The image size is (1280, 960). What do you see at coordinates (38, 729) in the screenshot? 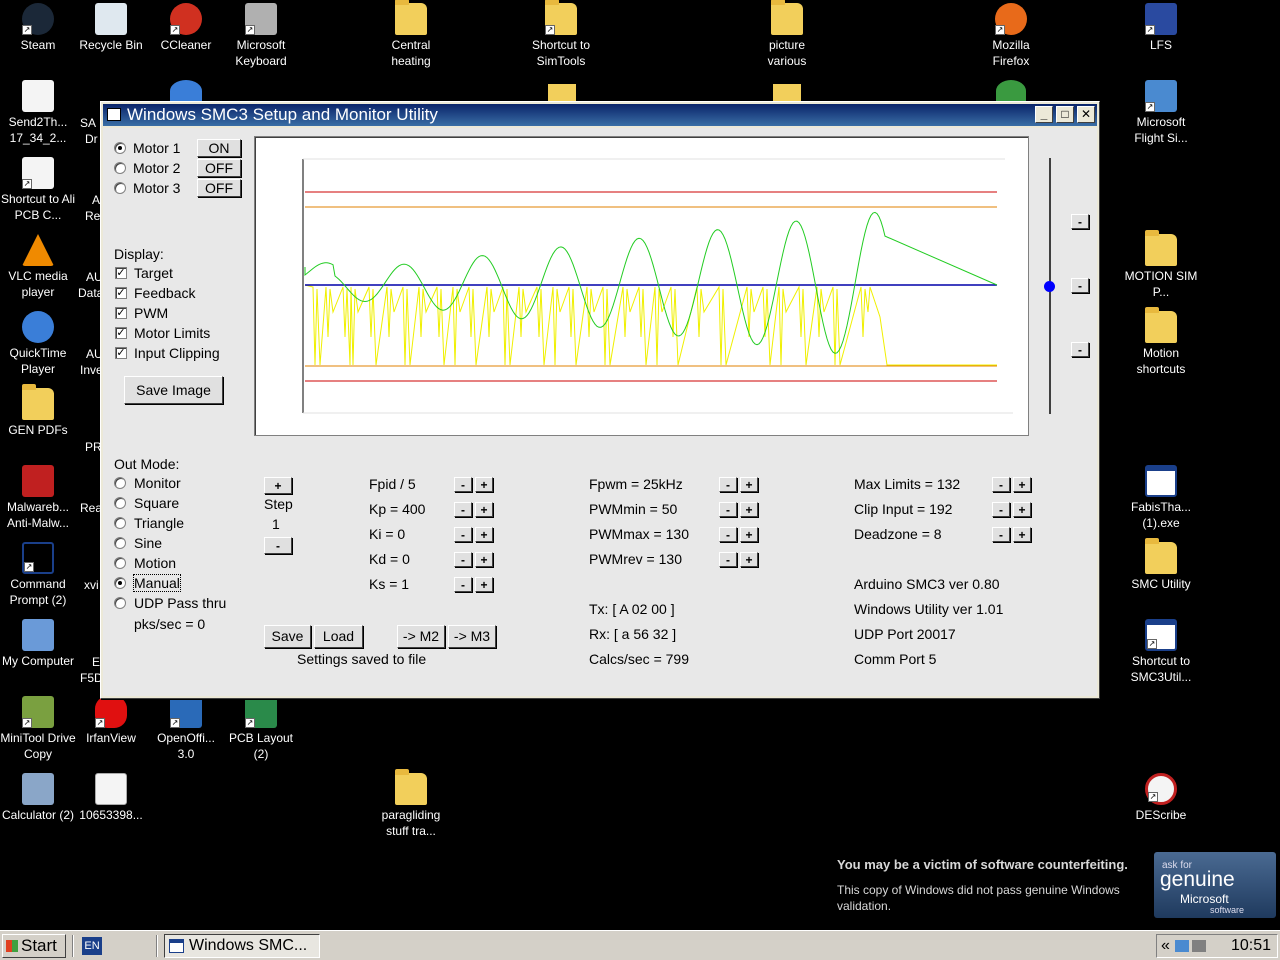
I see `desktop-icon-minitool: ↗ MiniTool Drive Copy` at bounding box center [38, 729].